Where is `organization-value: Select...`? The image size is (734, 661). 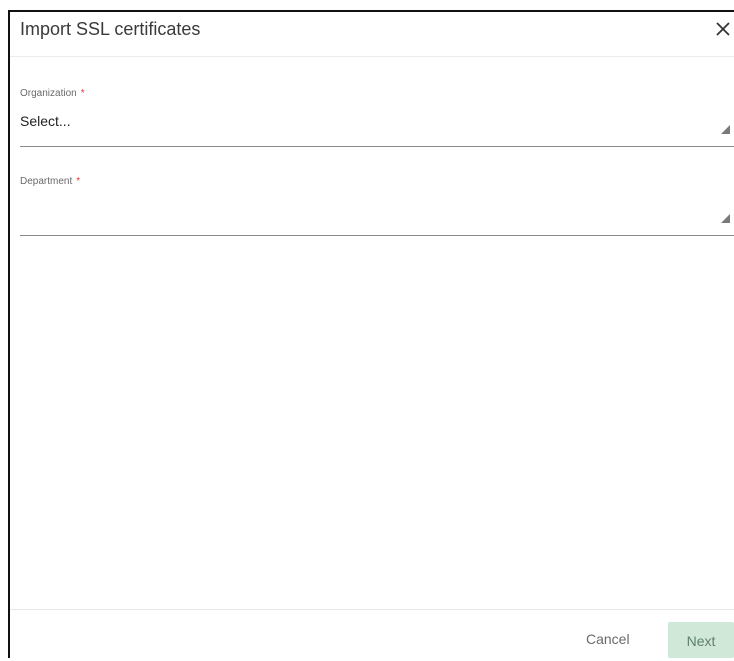
organization-value: Select... is located at coordinates (45, 121).